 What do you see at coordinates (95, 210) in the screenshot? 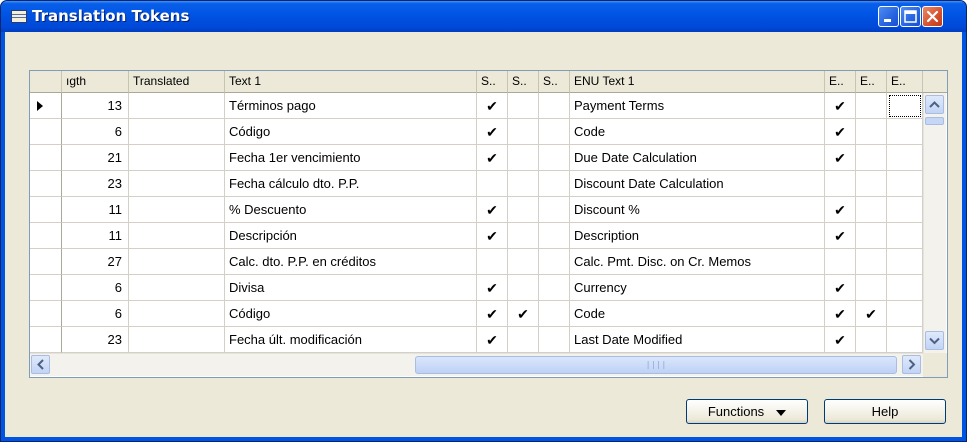
I see `length-cell: 11` at bounding box center [95, 210].